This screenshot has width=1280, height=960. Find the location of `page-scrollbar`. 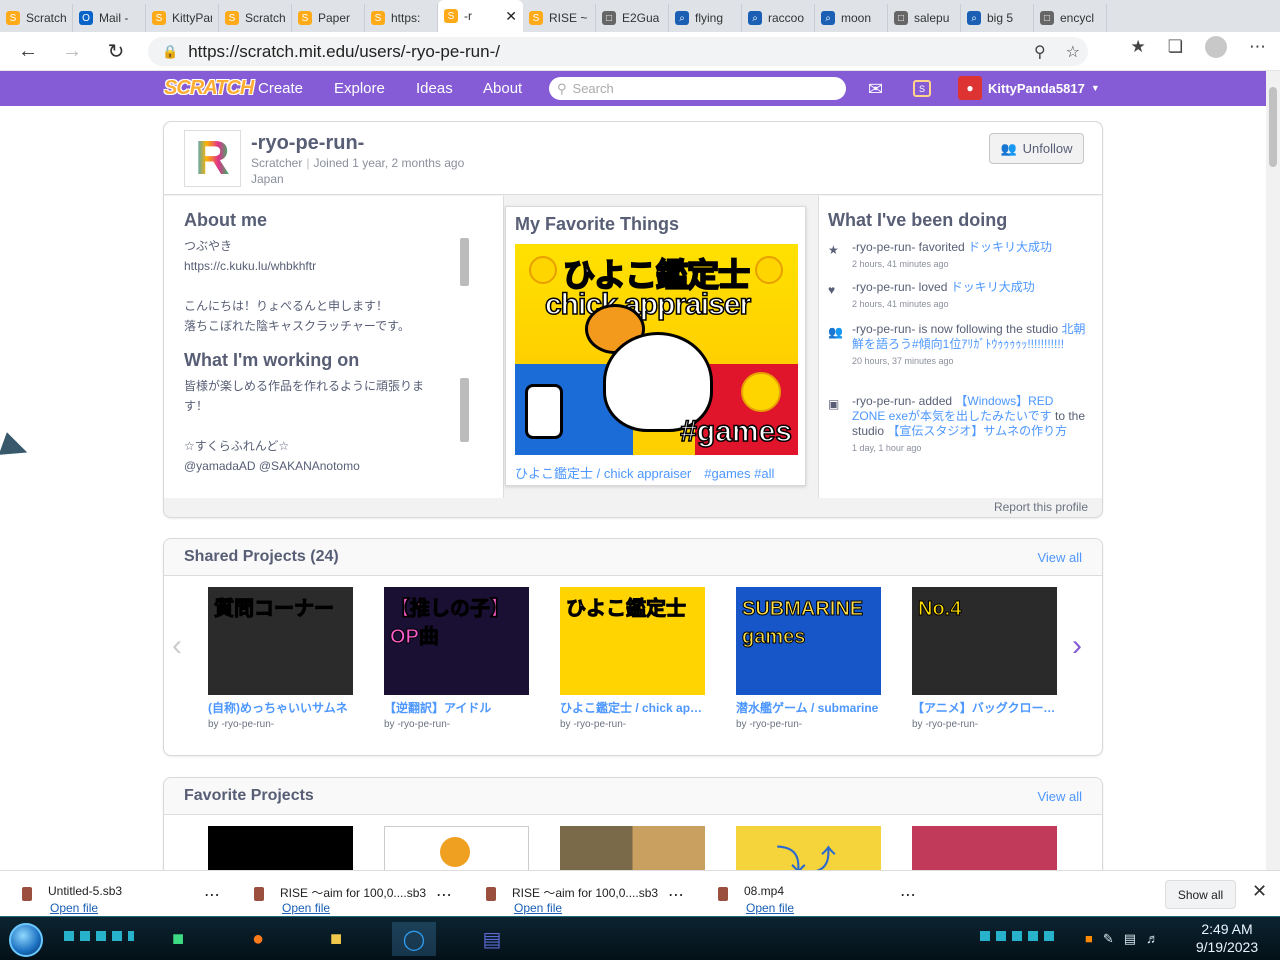

page-scrollbar is located at coordinates (1273, 470).